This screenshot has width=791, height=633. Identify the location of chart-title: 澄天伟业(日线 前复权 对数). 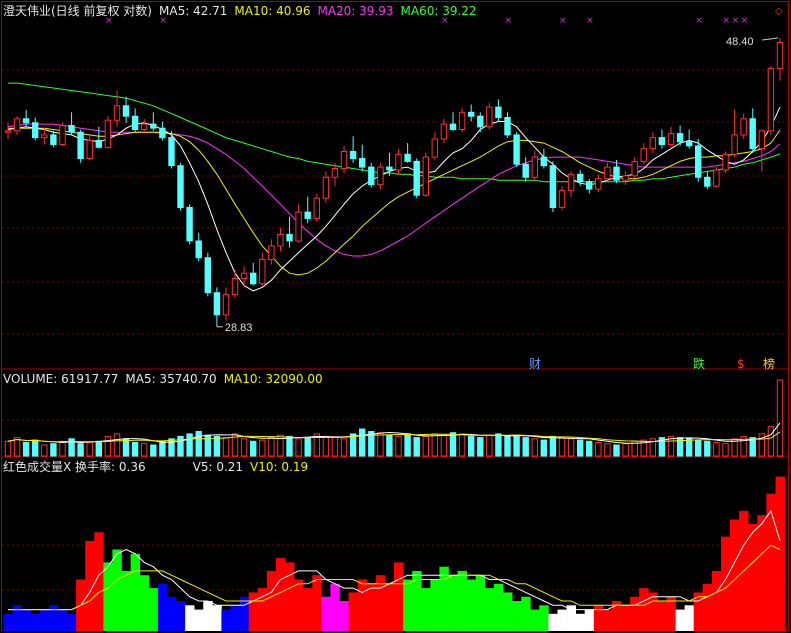
(77, 11).